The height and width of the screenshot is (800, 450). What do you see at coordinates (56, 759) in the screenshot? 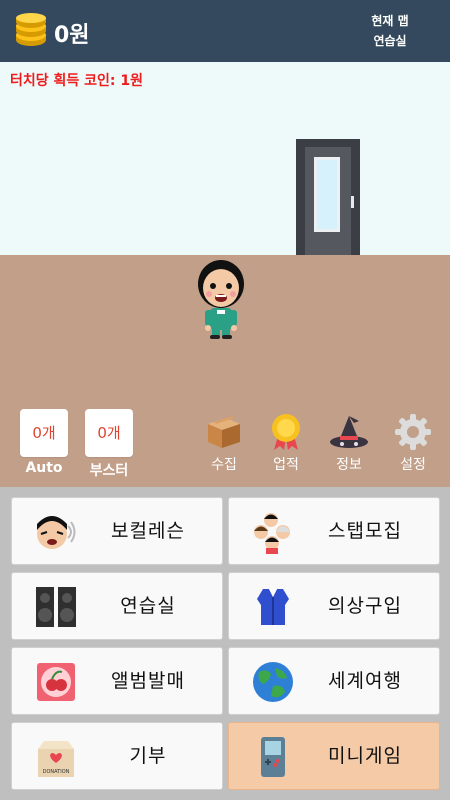
I see `donation-box-icon: DONATION` at bounding box center [56, 759].